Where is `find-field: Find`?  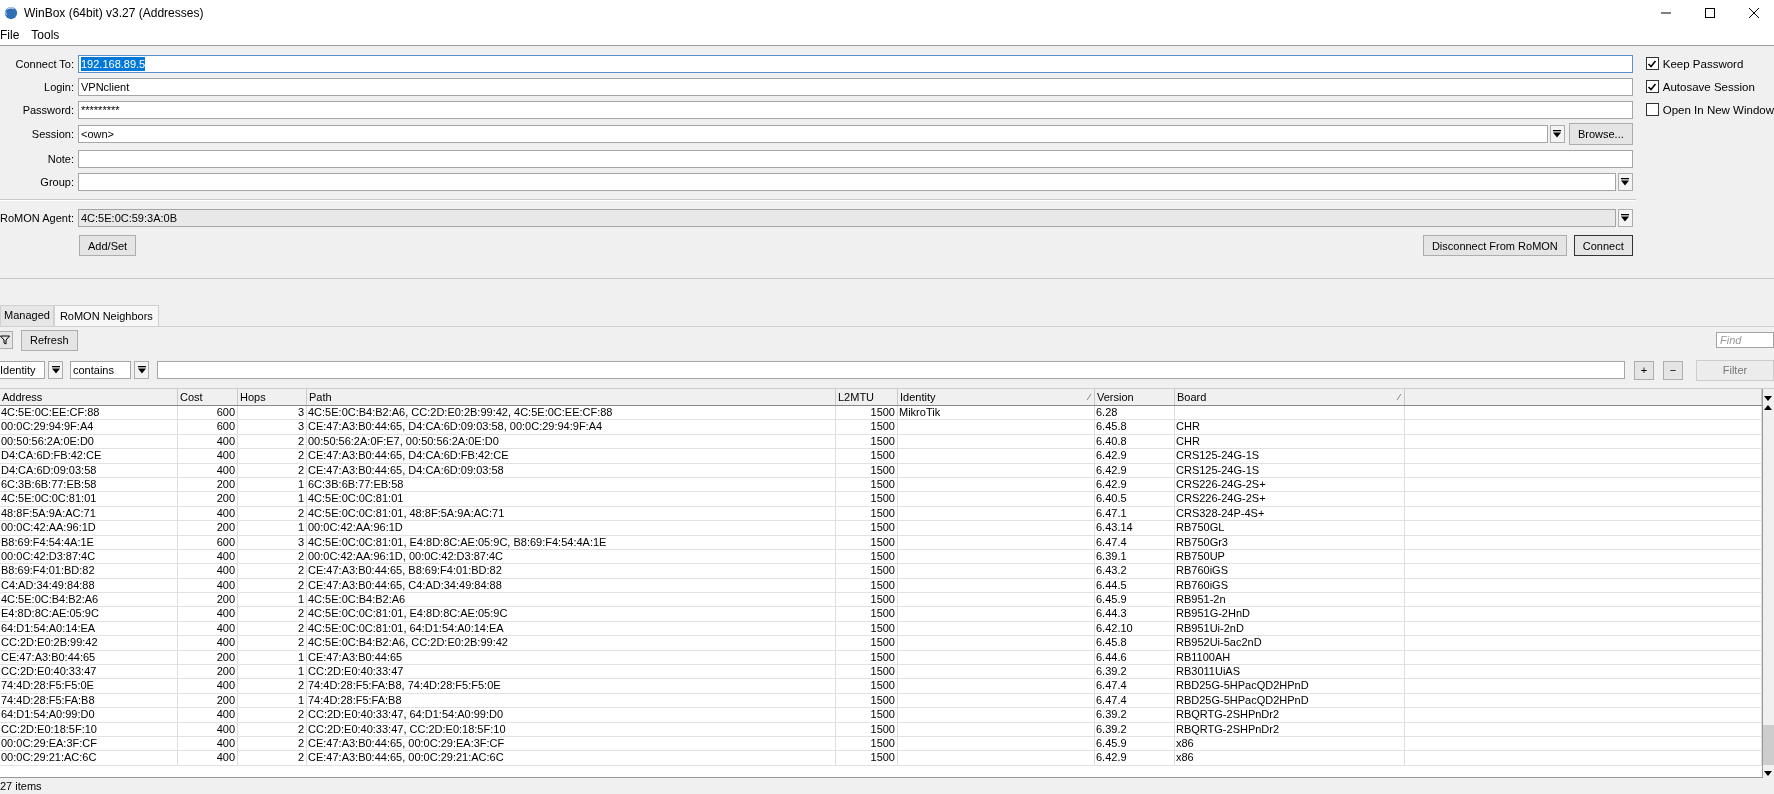
find-field: Find is located at coordinates (1745, 340).